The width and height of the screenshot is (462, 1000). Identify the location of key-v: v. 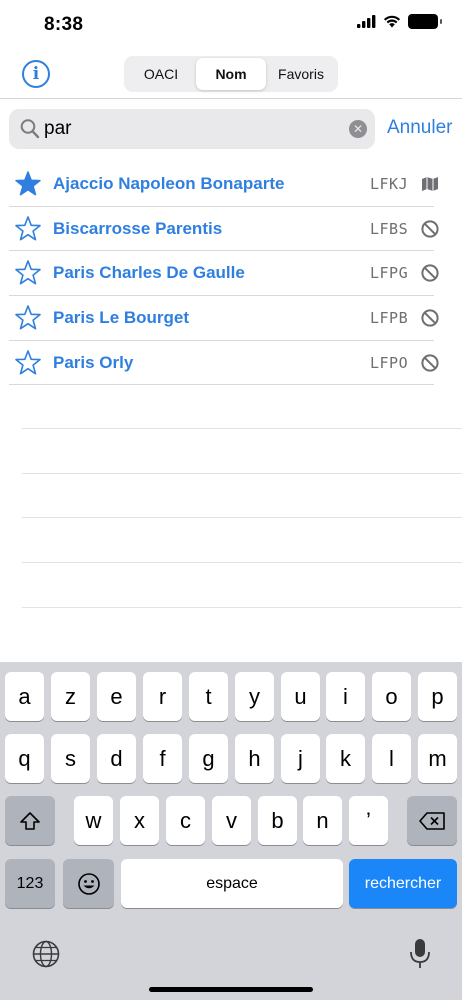
(231, 820).